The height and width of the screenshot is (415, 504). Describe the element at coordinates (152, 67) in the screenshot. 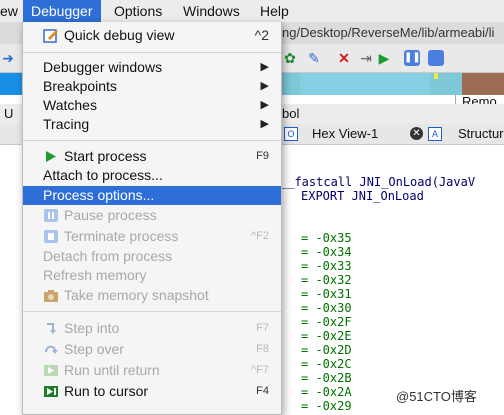

I see `menu-item-debugger-windows: Debugger windows ▶` at that location.